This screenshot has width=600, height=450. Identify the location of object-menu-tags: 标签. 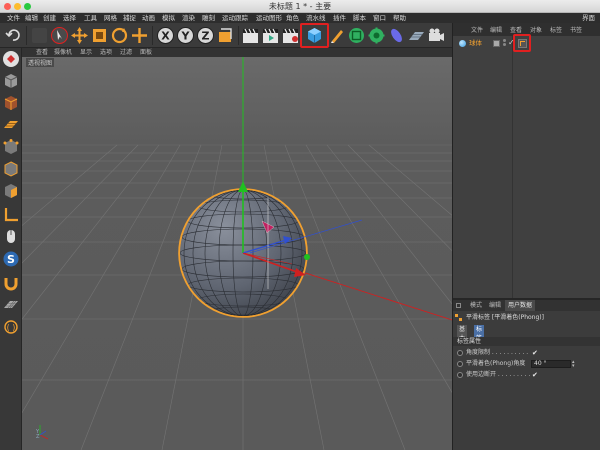
(556, 31).